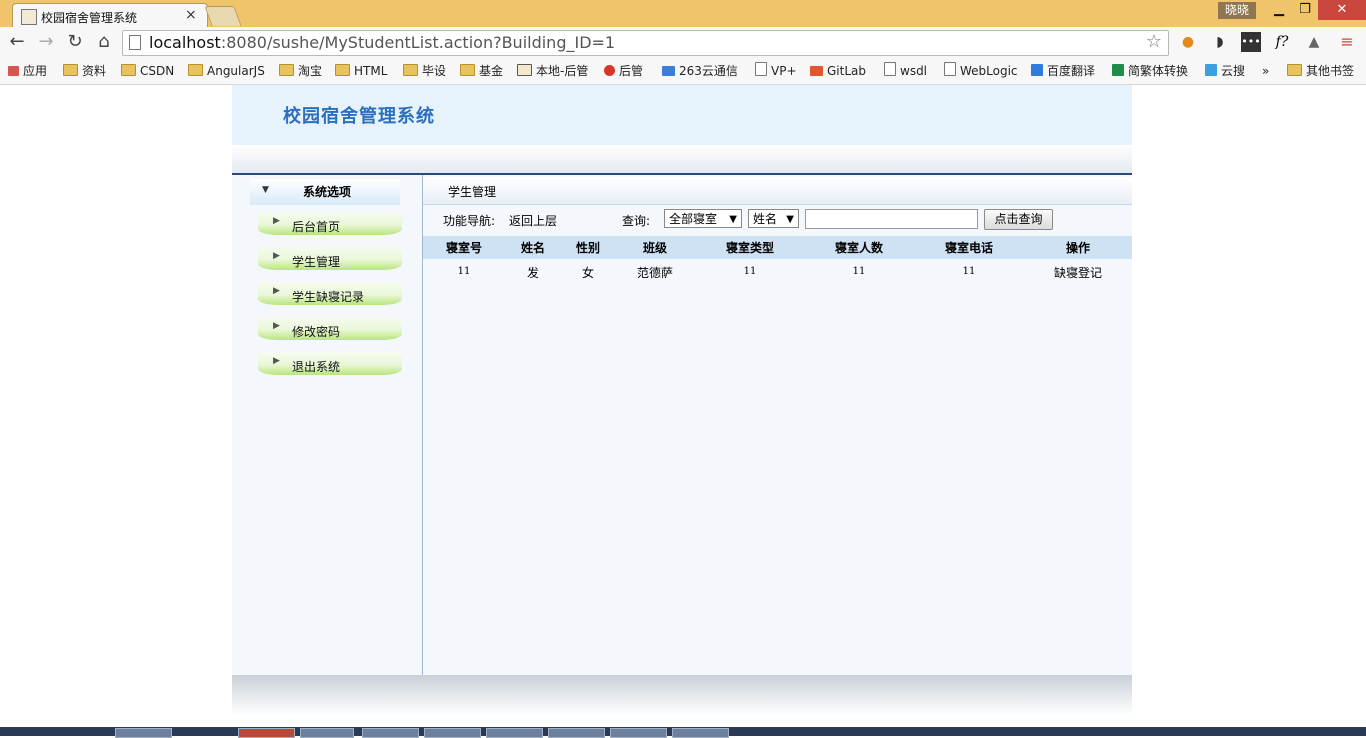 This screenshot has height=738, width=1366. I want to click on bookmark-link: 百度翻译, so click(1063, 71).